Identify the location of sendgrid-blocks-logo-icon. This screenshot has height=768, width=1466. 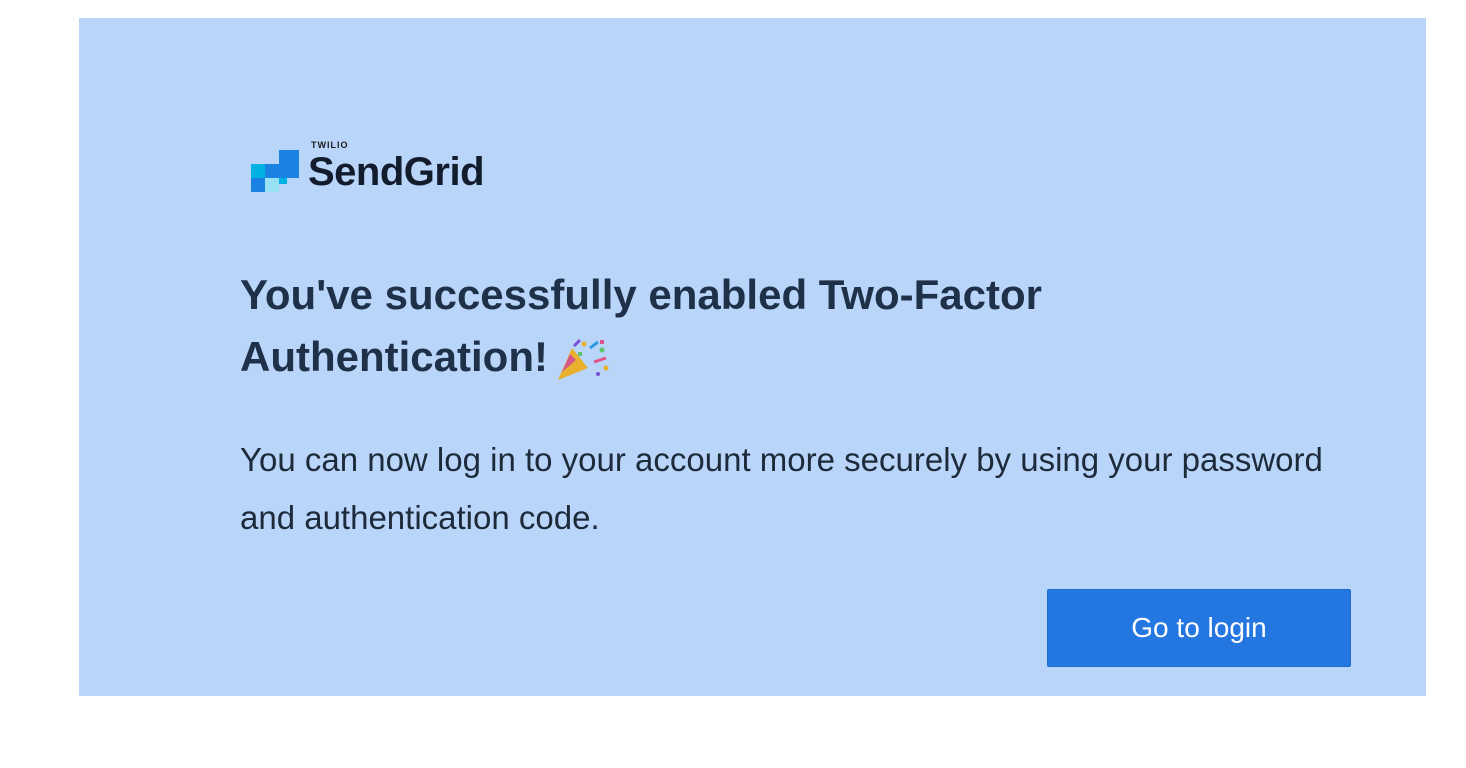
(275, 171).